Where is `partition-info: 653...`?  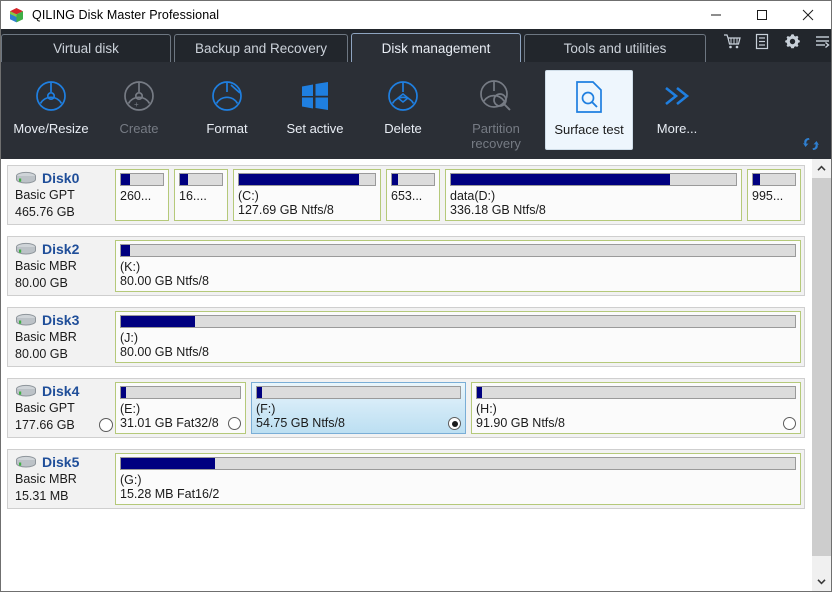
partition-info: 653... is located at coordinates (407, 196).